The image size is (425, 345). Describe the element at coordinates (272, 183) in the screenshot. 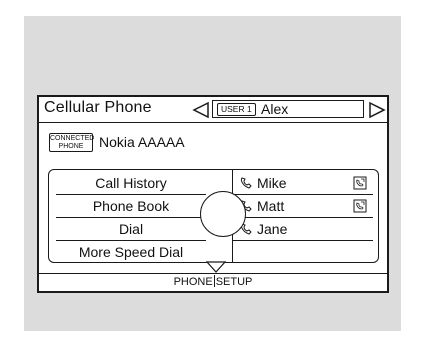

I see `contact-name: Mike` at that location.